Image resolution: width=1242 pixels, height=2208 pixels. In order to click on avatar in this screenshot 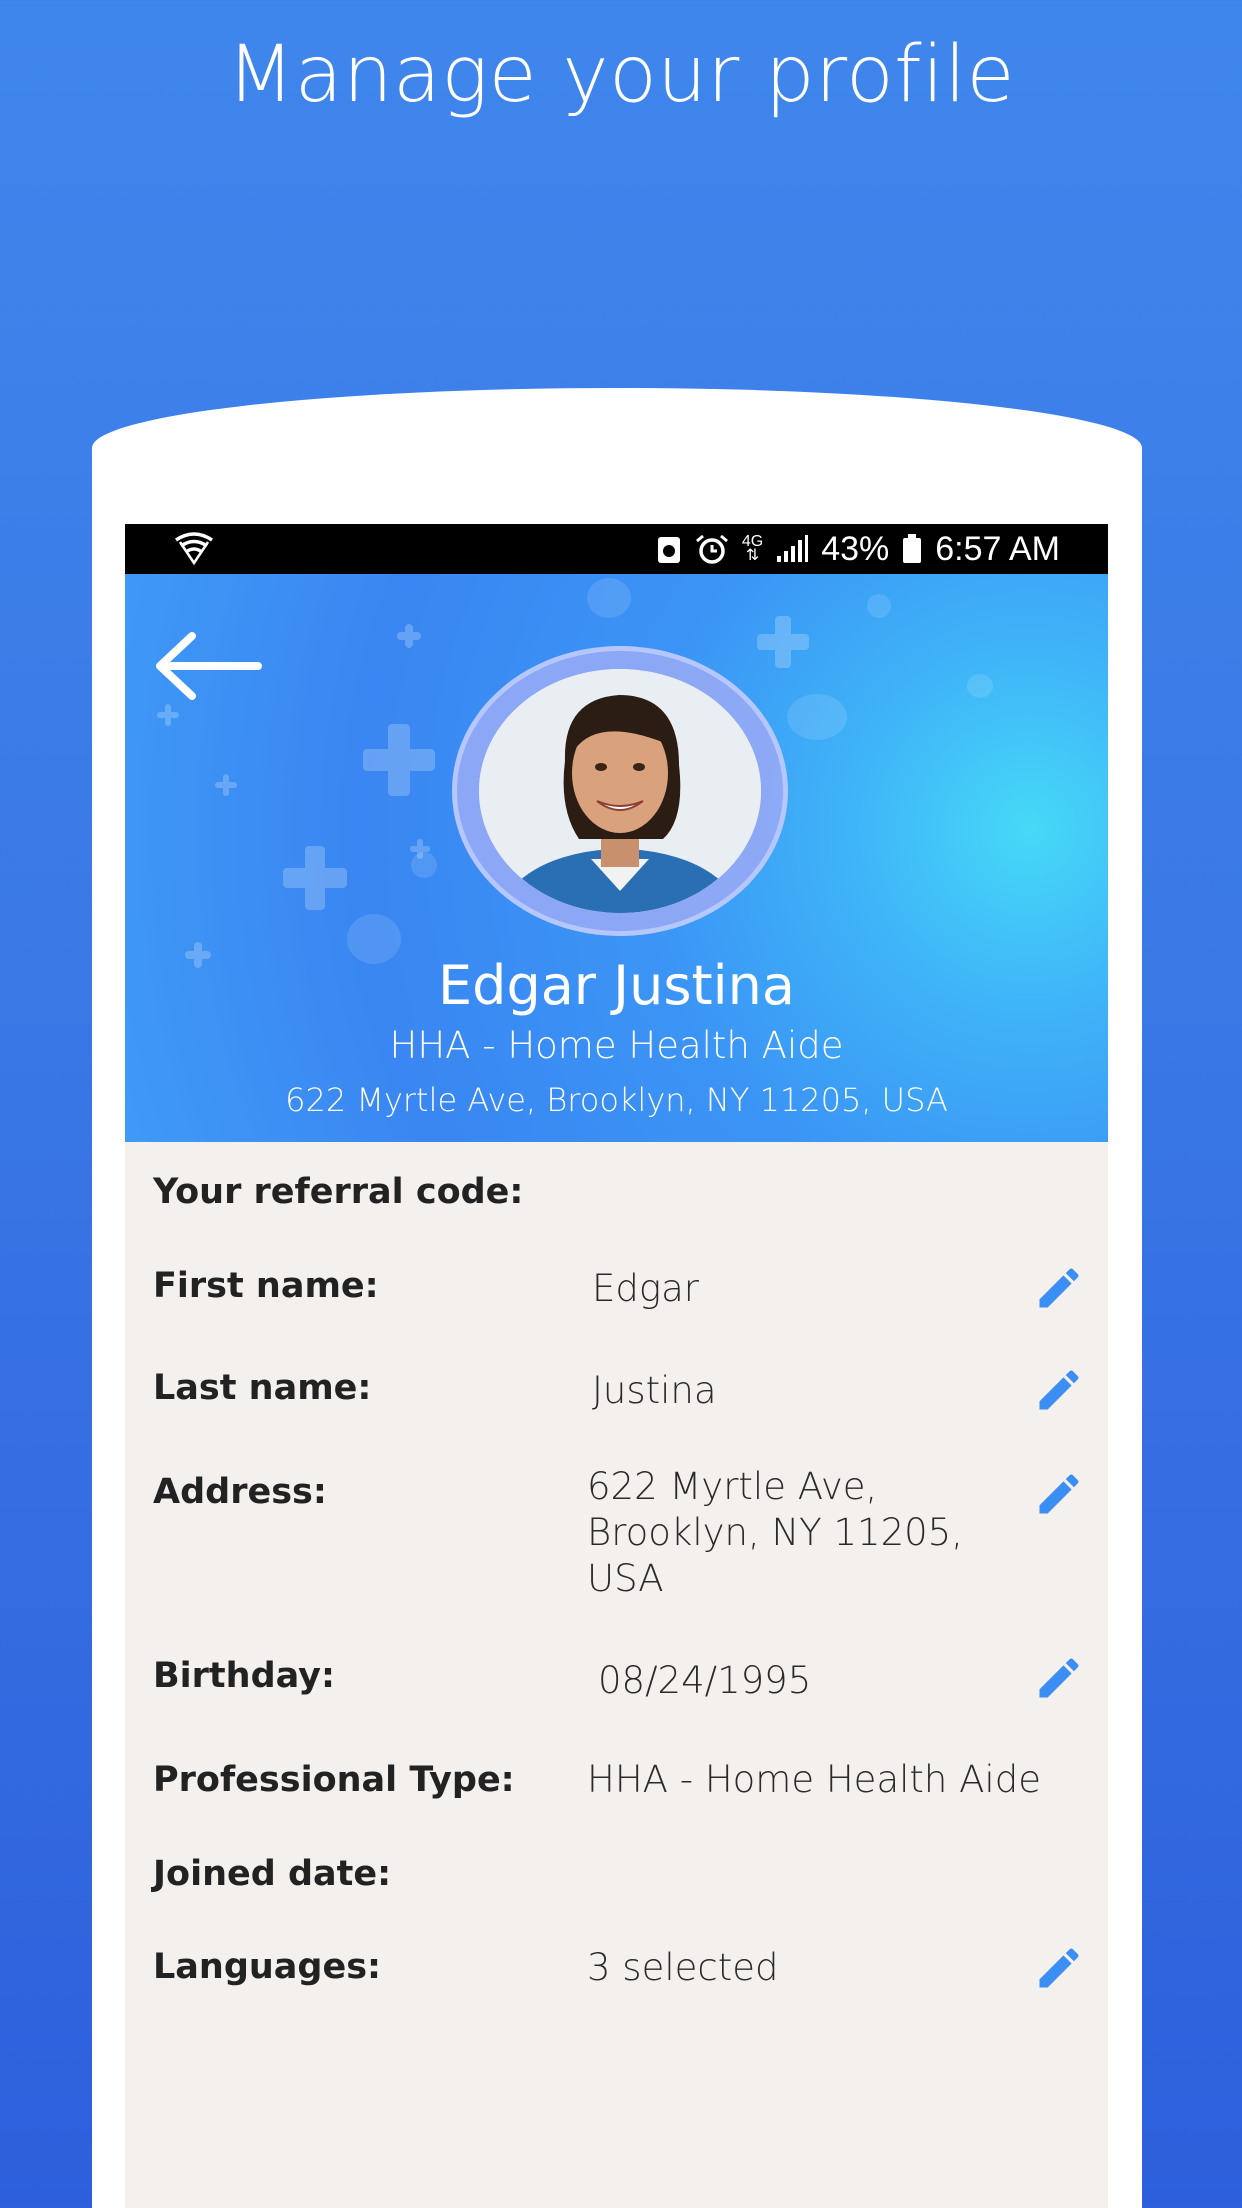, I will do `click(620, 791)`.